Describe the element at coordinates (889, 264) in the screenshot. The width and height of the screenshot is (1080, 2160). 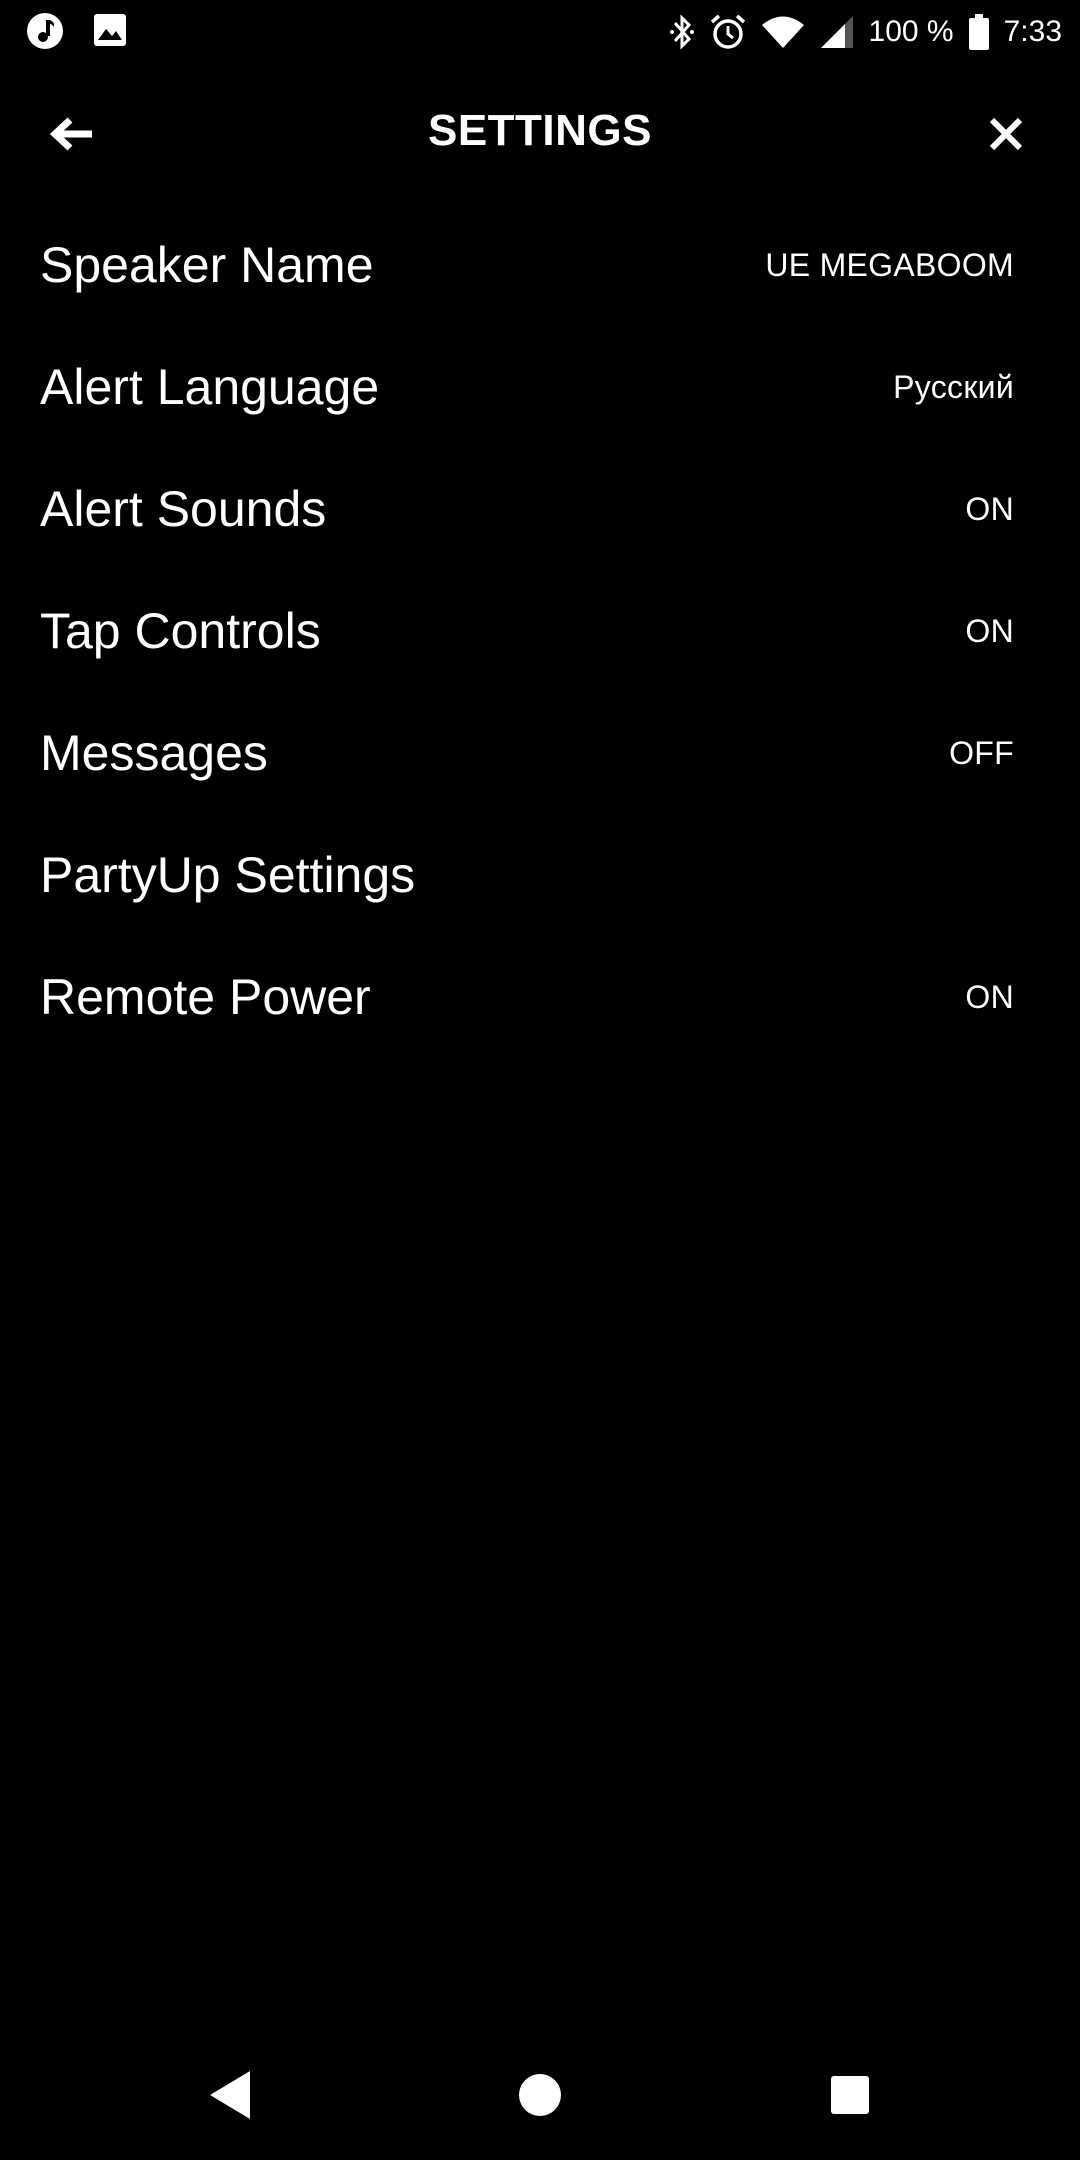
I see `setting-value: UE MEGABOOM` at that location.